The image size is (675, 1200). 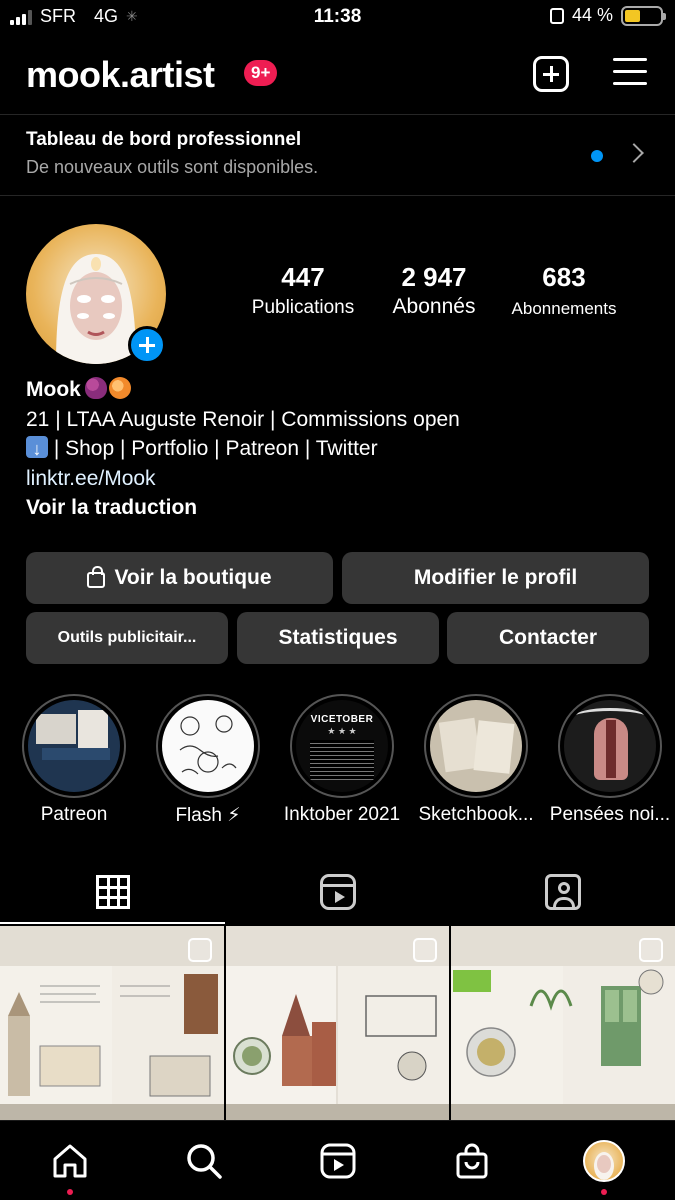 What do you see at coordinates (643, 15) in the screenshot?
I see `battery-icon` at bounding box center [643, 15].